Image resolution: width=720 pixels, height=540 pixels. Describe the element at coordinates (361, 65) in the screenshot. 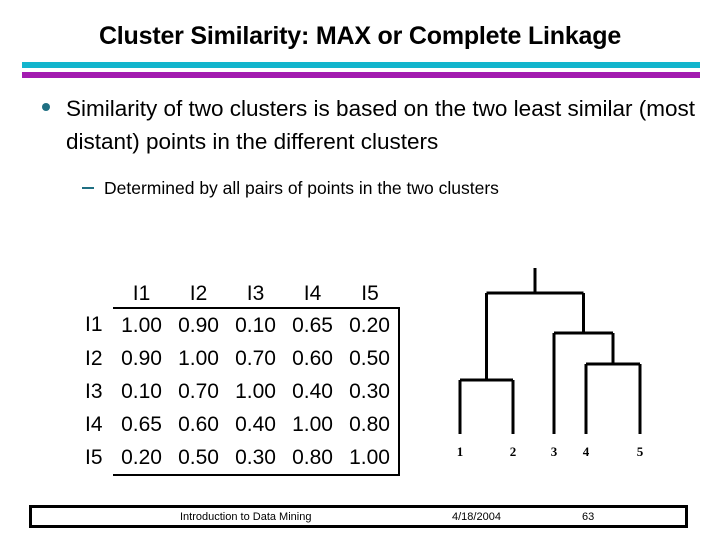

I see `divider-bar-cyan` at that location.